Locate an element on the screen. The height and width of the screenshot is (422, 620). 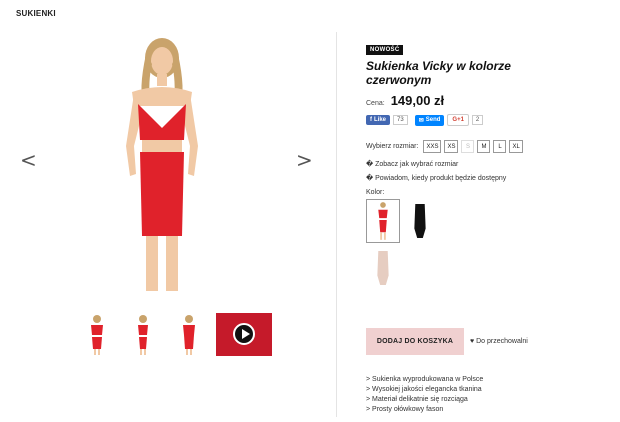
size-option-xl: XL is located at coordinates (516, 146).